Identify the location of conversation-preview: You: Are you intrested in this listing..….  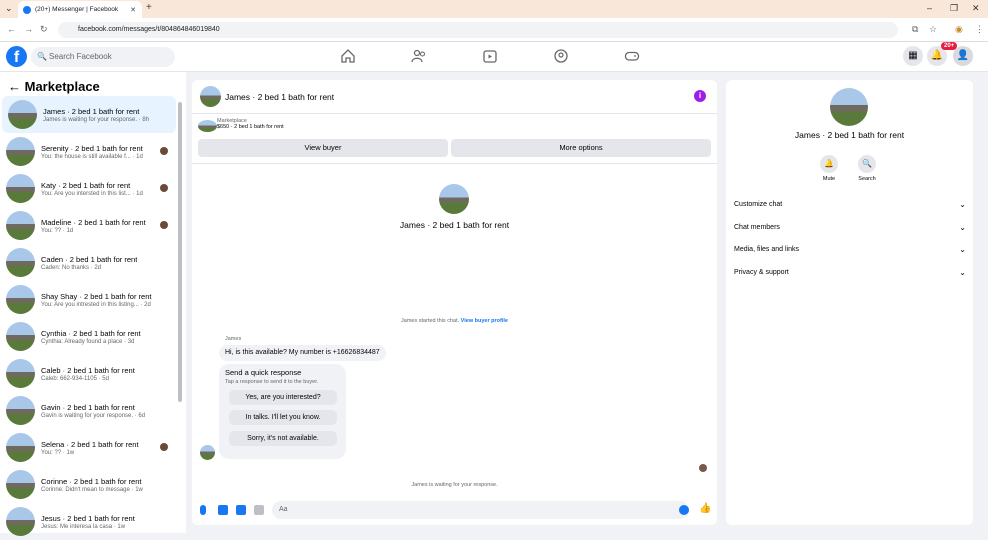
(96, 304).